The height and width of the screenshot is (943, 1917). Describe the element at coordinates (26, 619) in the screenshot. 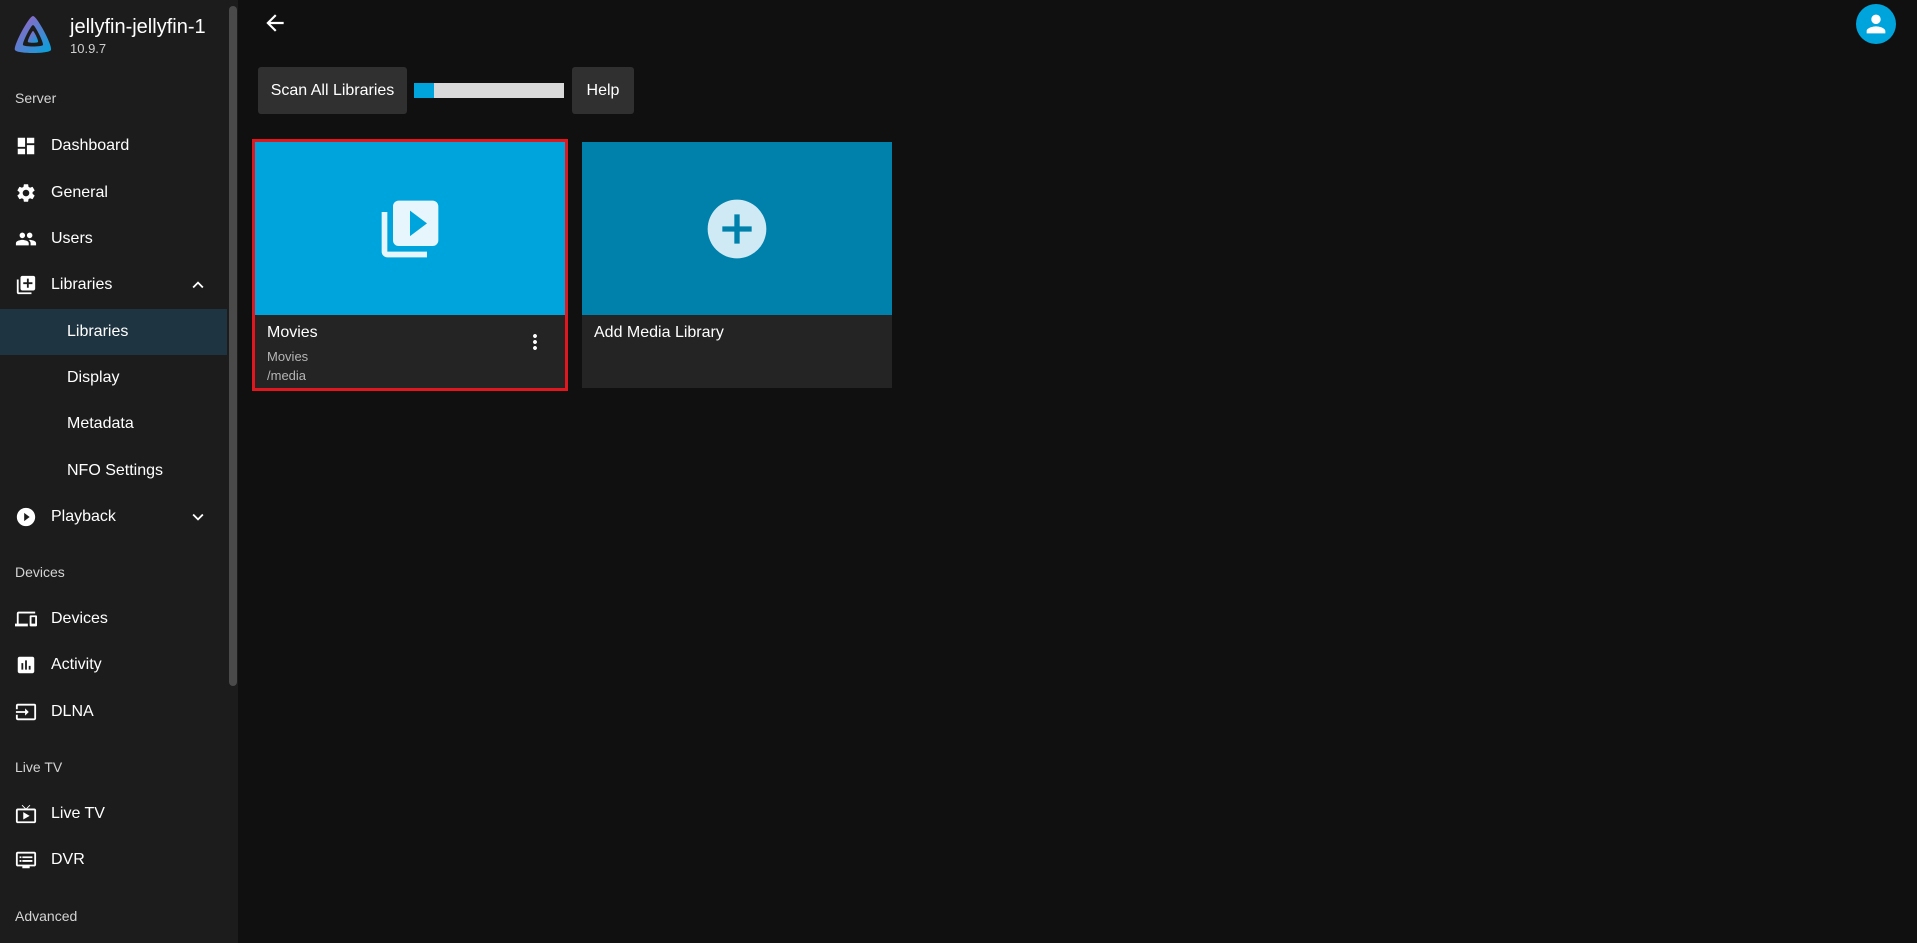

I see `devices-icon` at that location.